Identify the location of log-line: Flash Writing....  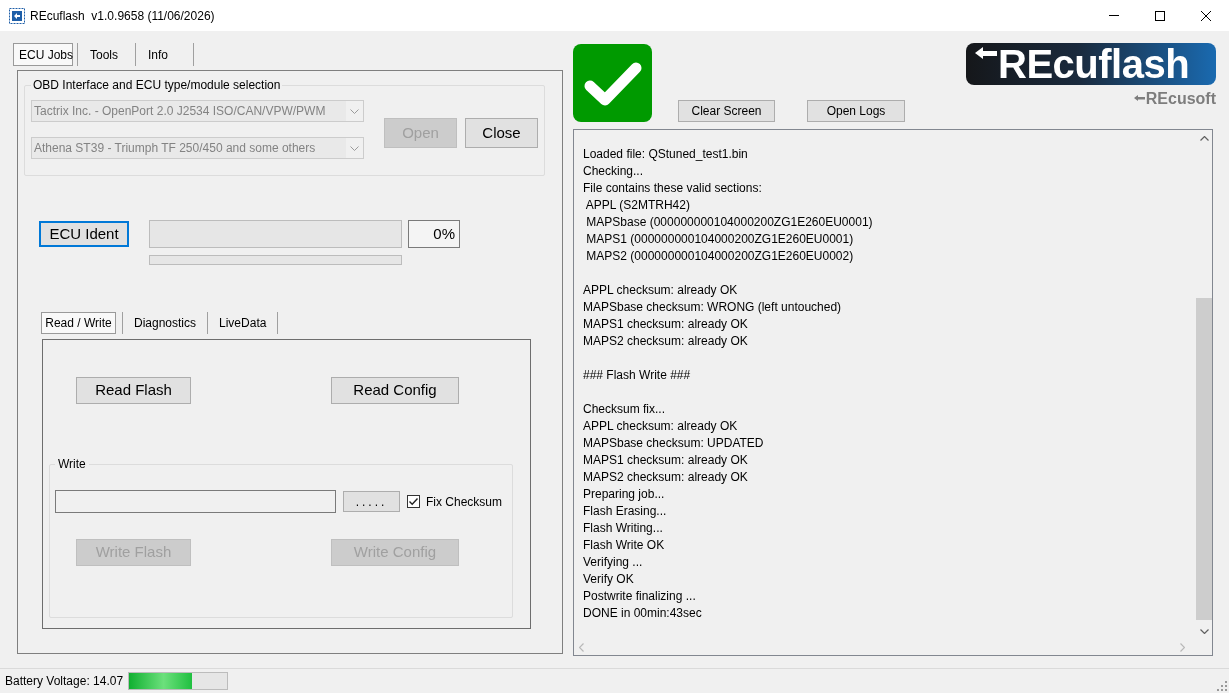
(623, 528).